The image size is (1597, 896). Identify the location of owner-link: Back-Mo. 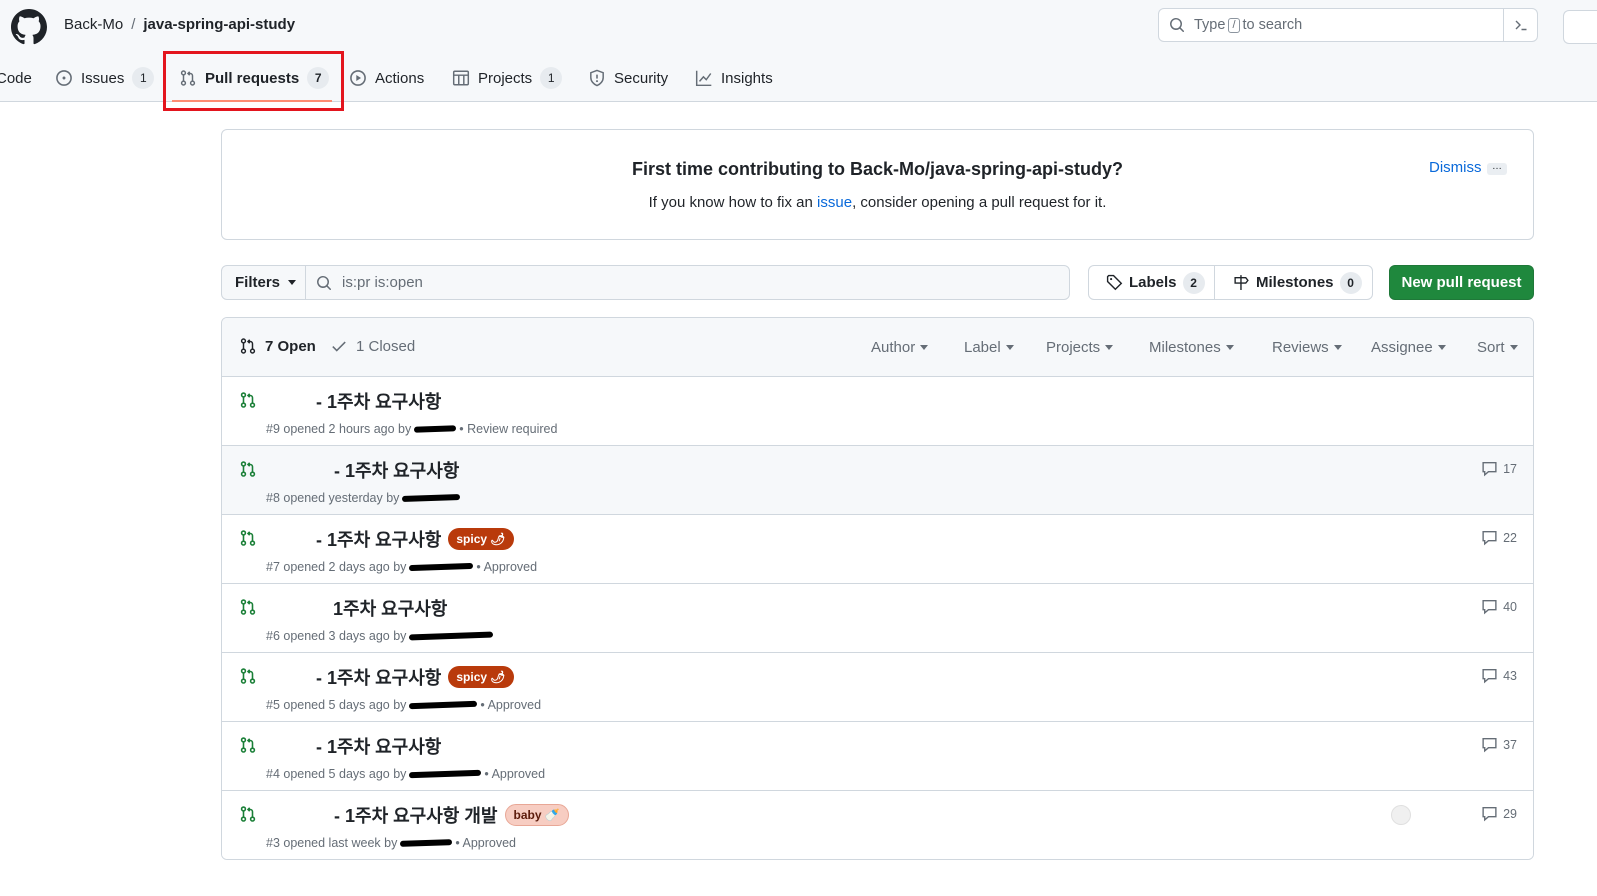
(93, 24).